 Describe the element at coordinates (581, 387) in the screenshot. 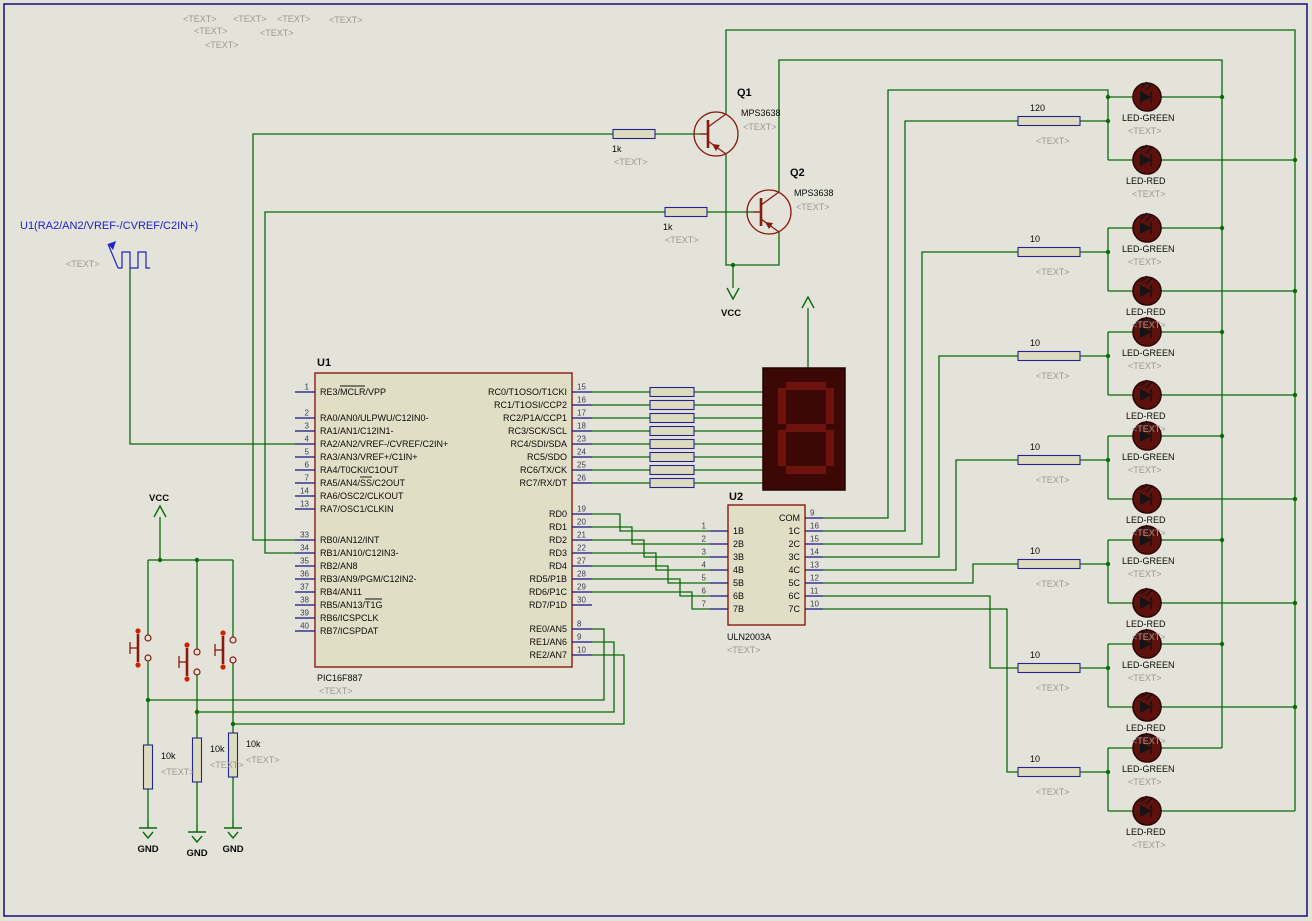

I see `u1-pin-number: 15` at that location.